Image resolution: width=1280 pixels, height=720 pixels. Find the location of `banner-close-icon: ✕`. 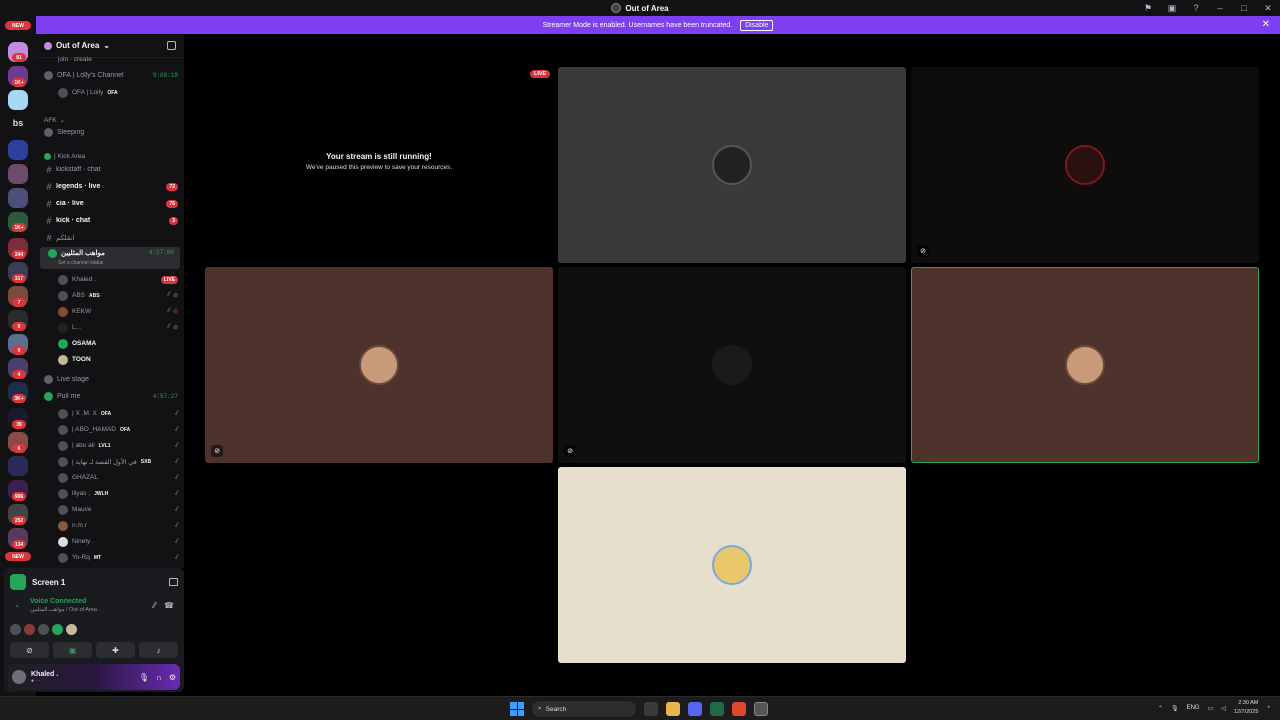

banner-close-icon: ✕ is located at coordinates (1266, 24).